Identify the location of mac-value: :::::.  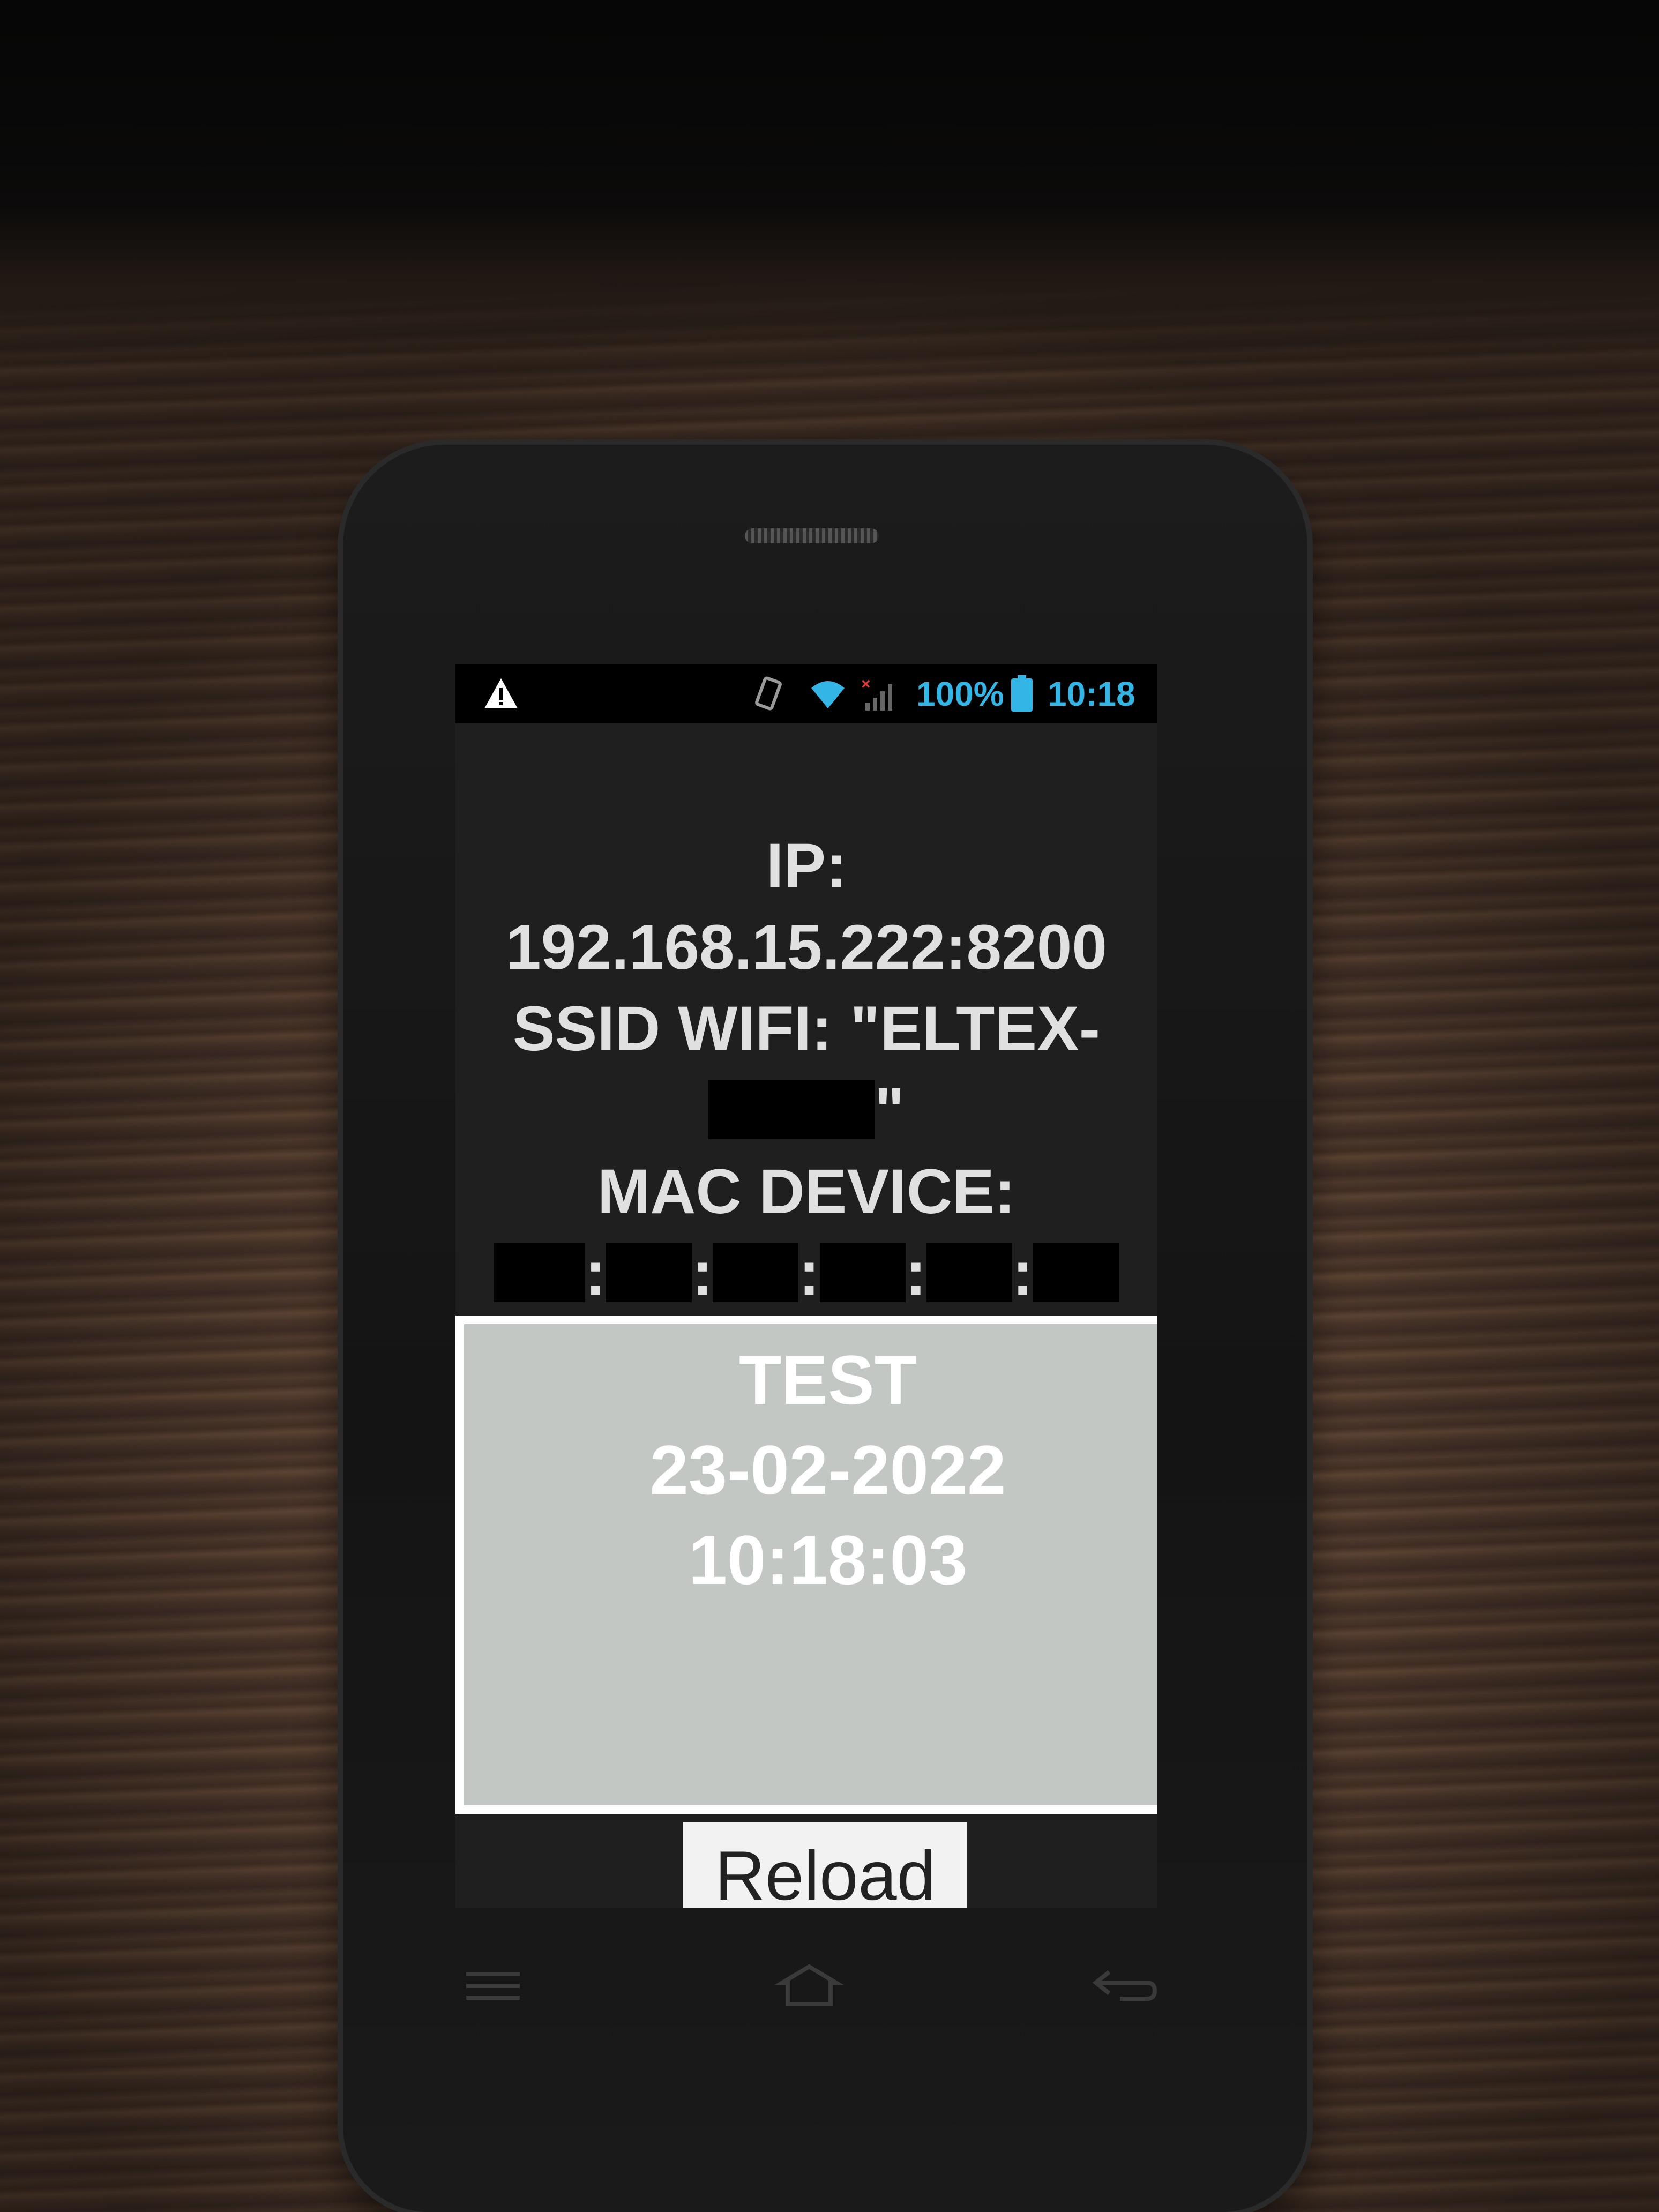
(806, 1273).